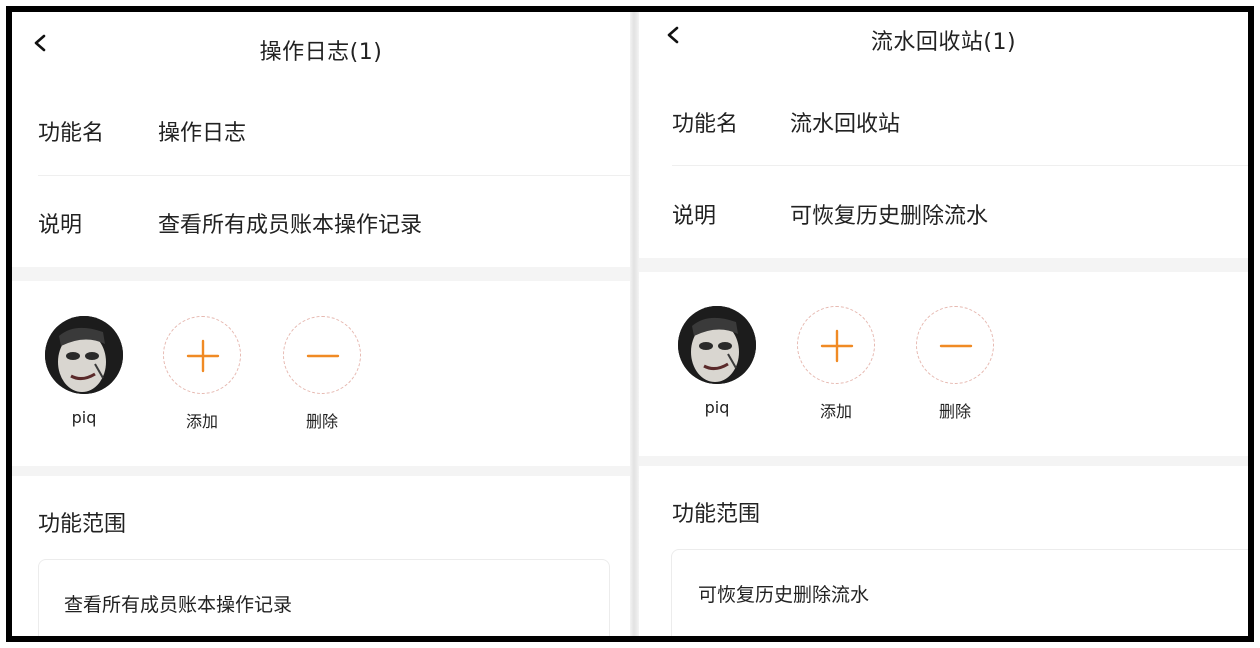 The width and height of the screenshot is (1260, 648). I want to click on function-name-value: 流水回收站, so click(845, 124).